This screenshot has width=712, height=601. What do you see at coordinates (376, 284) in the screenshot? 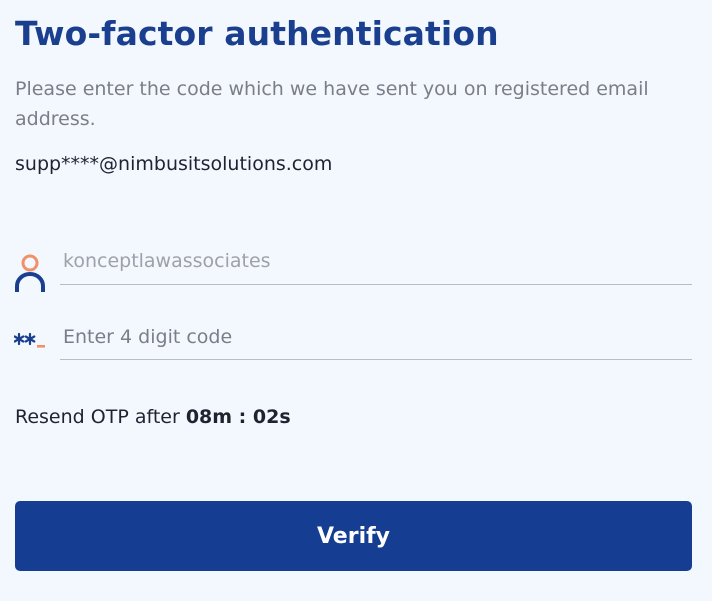
I see `username-underline` at bounding box center [376, 284].